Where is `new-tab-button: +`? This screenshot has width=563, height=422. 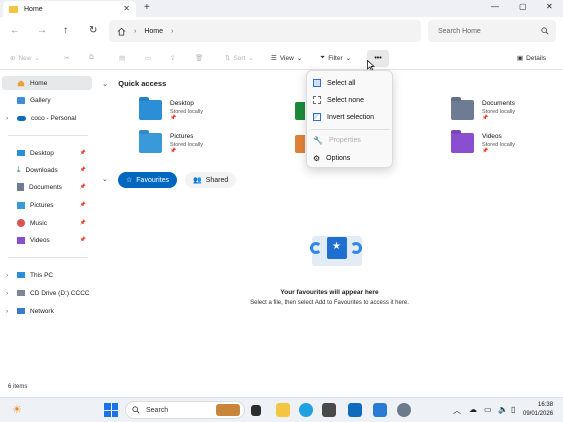 new-tab-button: + is located at coordinates (147, 7).